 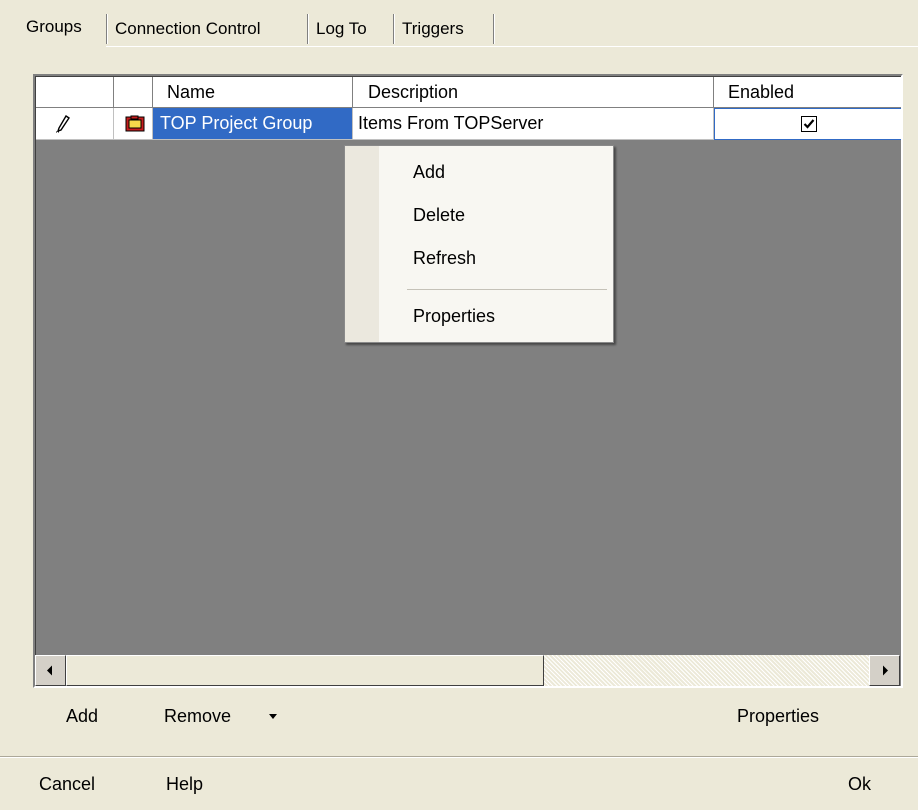 I want to click on enabled-checkbox, so click(x=809, y=124).